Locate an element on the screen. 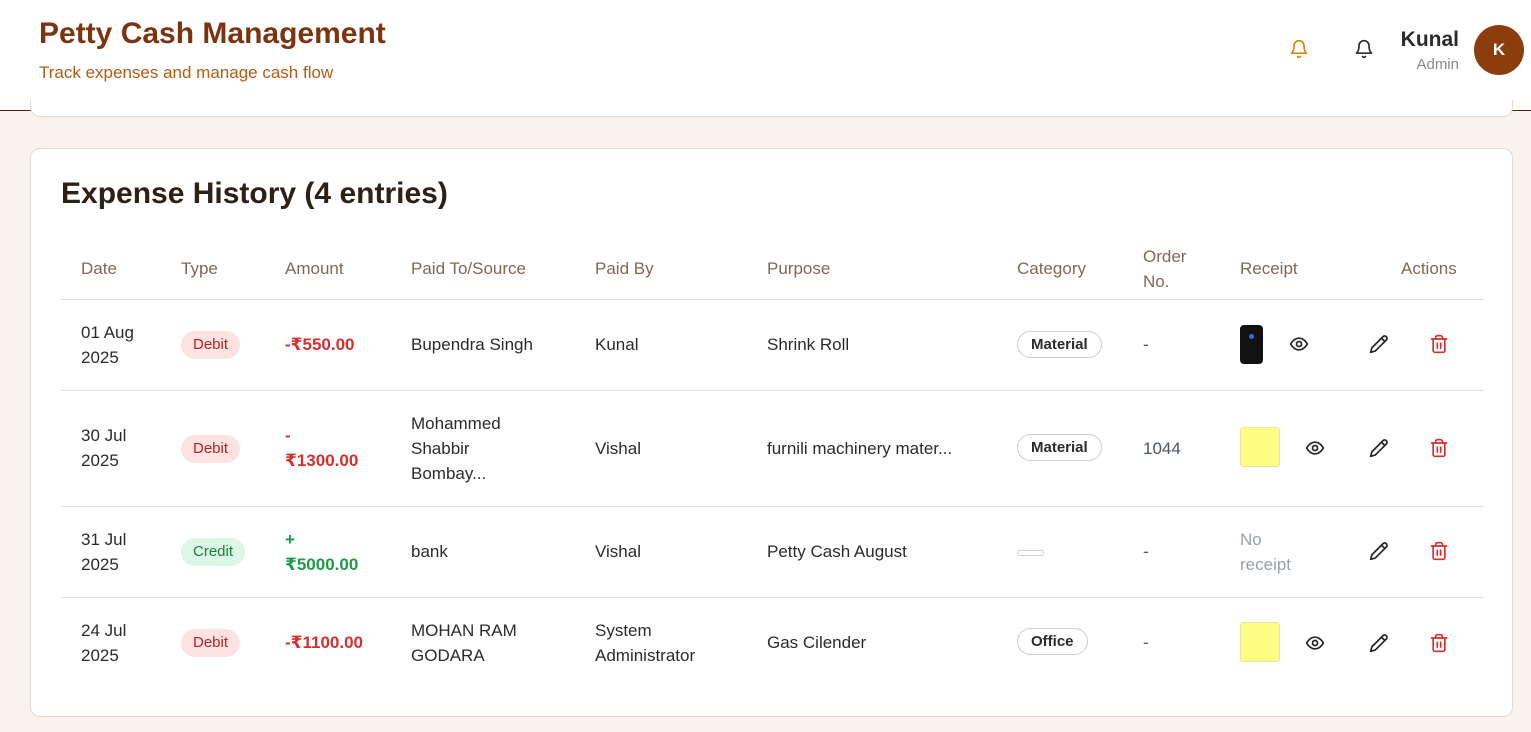  column-header-date: Date is located at coordinates (99, 268).